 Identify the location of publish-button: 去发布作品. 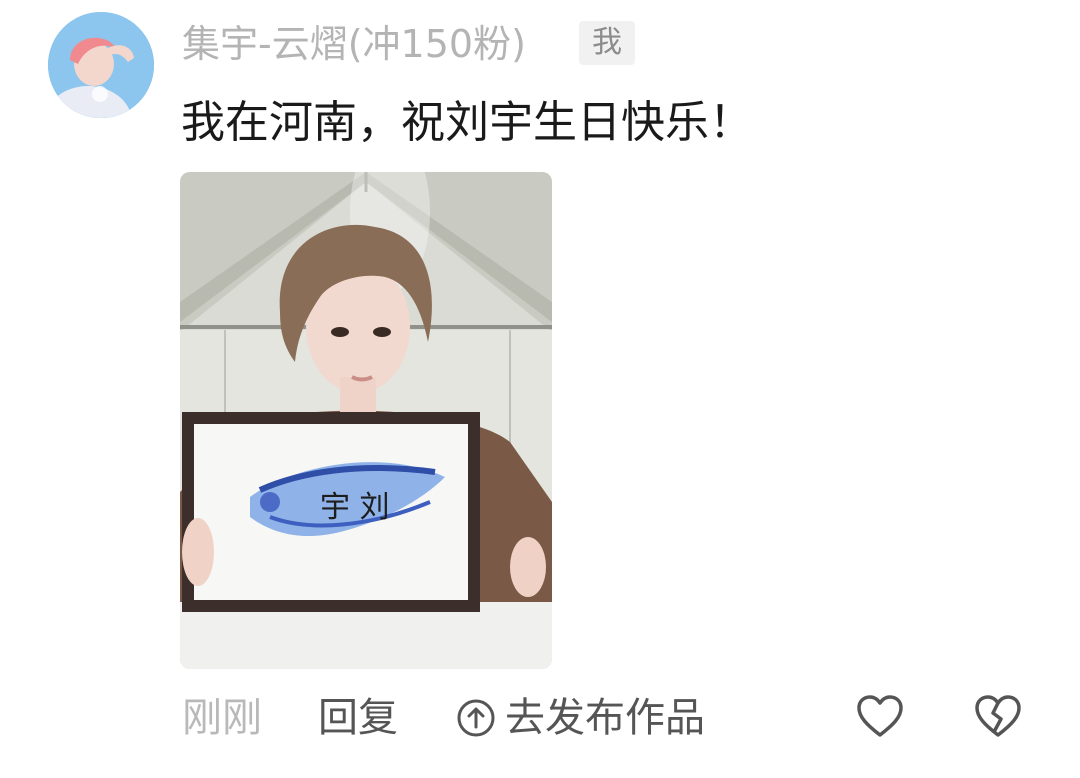
(580, 718).